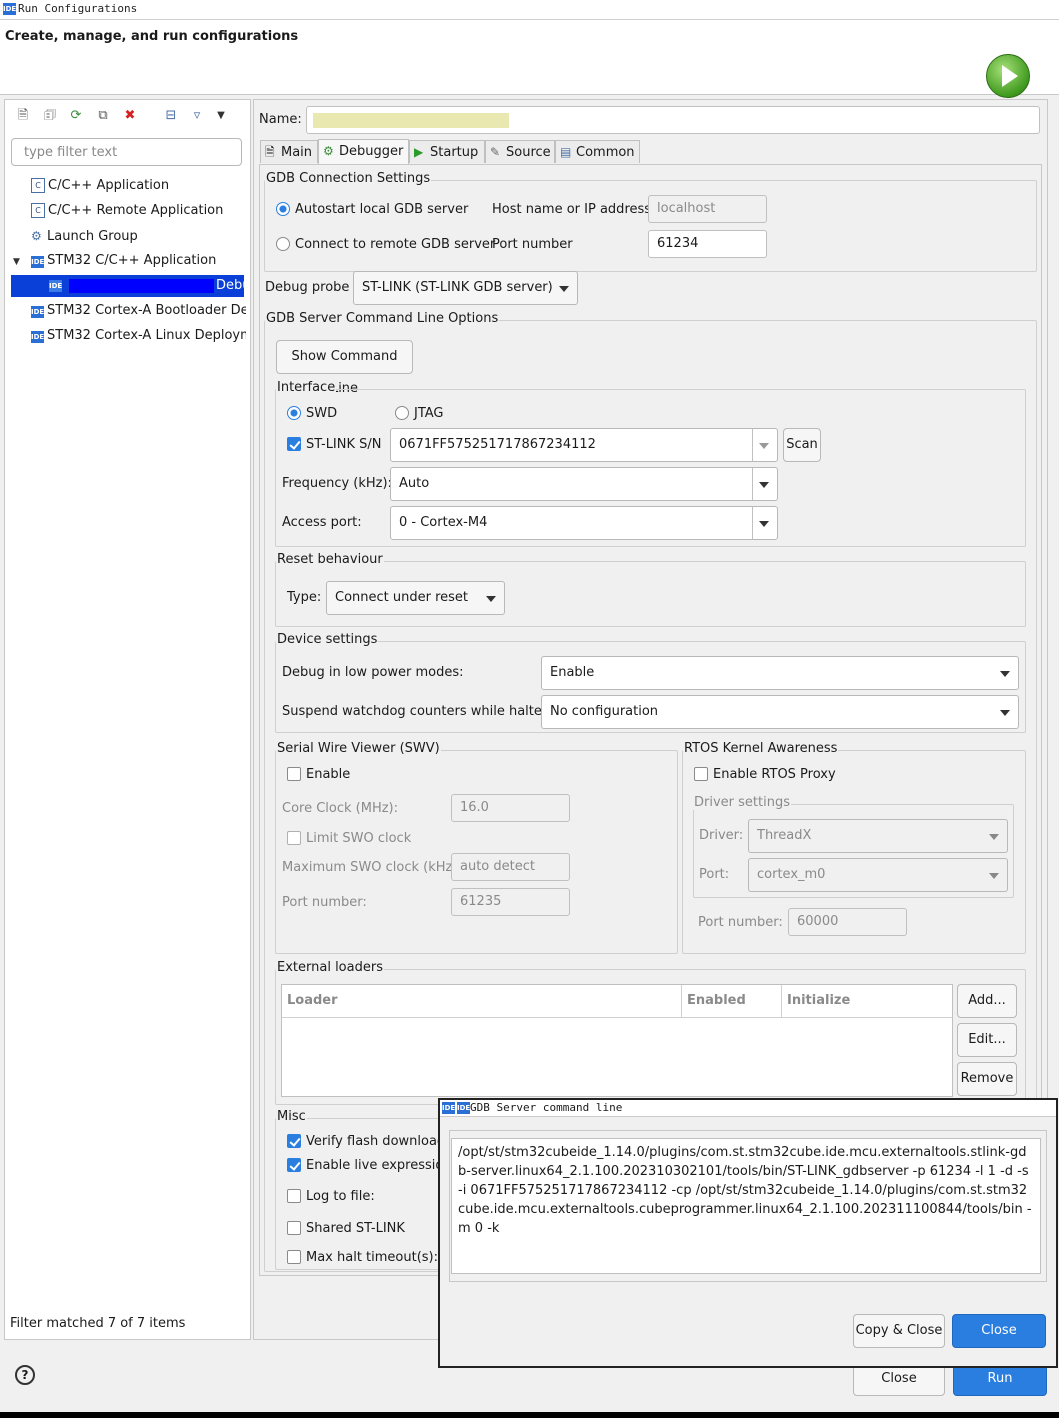 The height and width of the screenshot is (1418, 1059). Describe the element at coordinates (617, 1017) in the screenshot. I see `header-divider` at that location.